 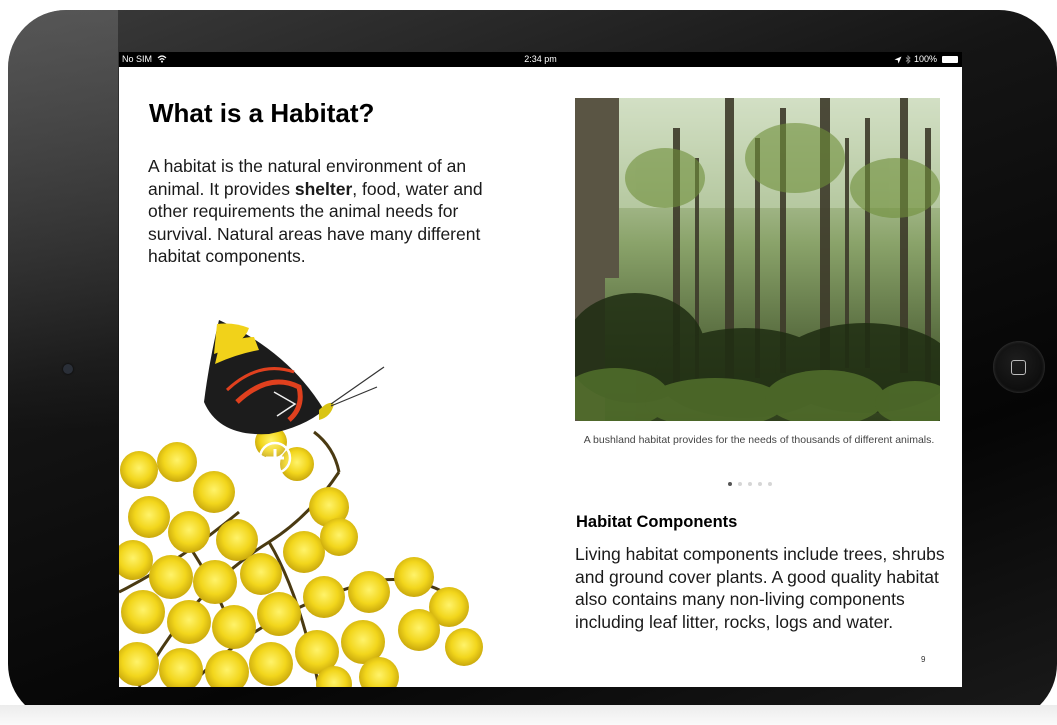 I want to click on butterfly, so click(x=294, y=377).